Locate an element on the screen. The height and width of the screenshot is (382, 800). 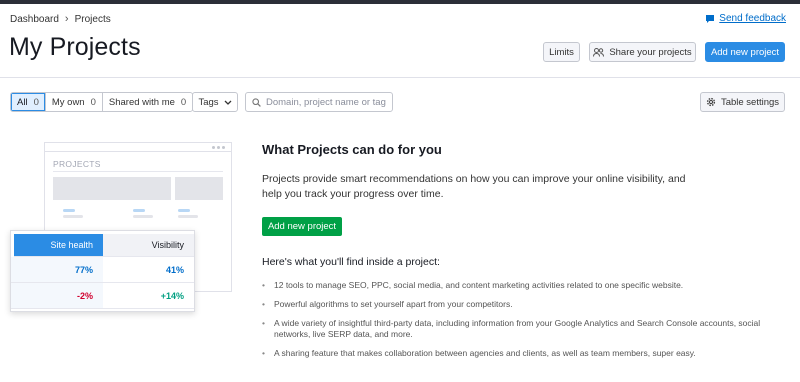
feedback-icon is located at coordinates (710, 18).